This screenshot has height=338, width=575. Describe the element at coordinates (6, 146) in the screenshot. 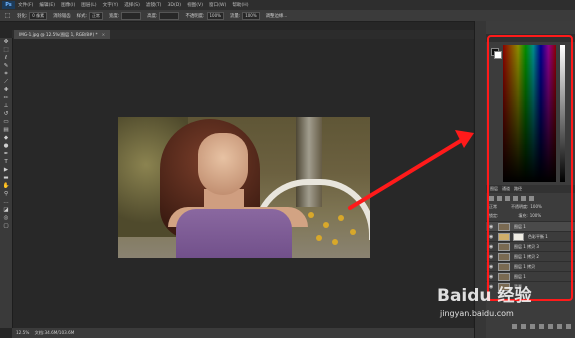

I see `dodge-tool-icon: ●` at that location.